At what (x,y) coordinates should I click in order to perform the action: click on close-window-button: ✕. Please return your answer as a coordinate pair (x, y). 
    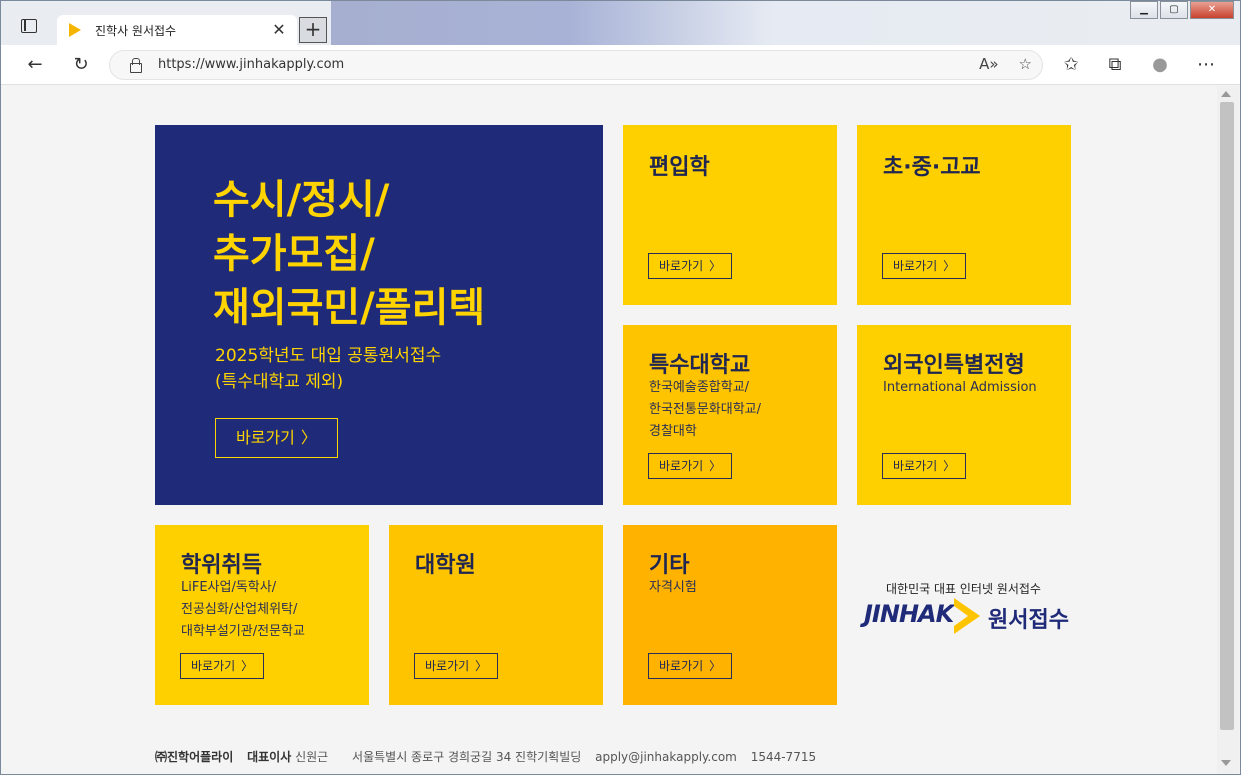
    Looking at the image, I should click on (1212, 10).